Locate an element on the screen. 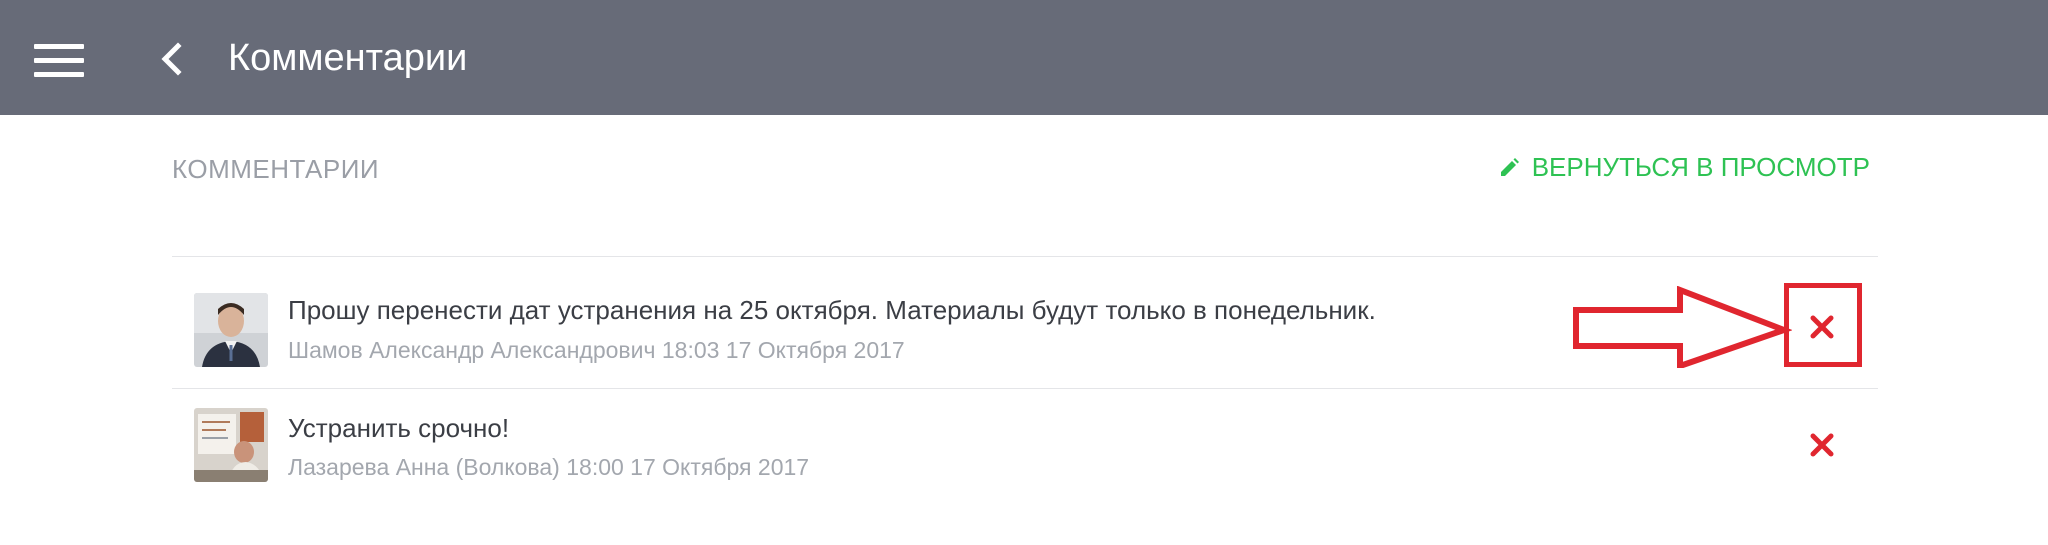  section-label: КОММЕНТАРИИ is located at coordinates (276, 169).